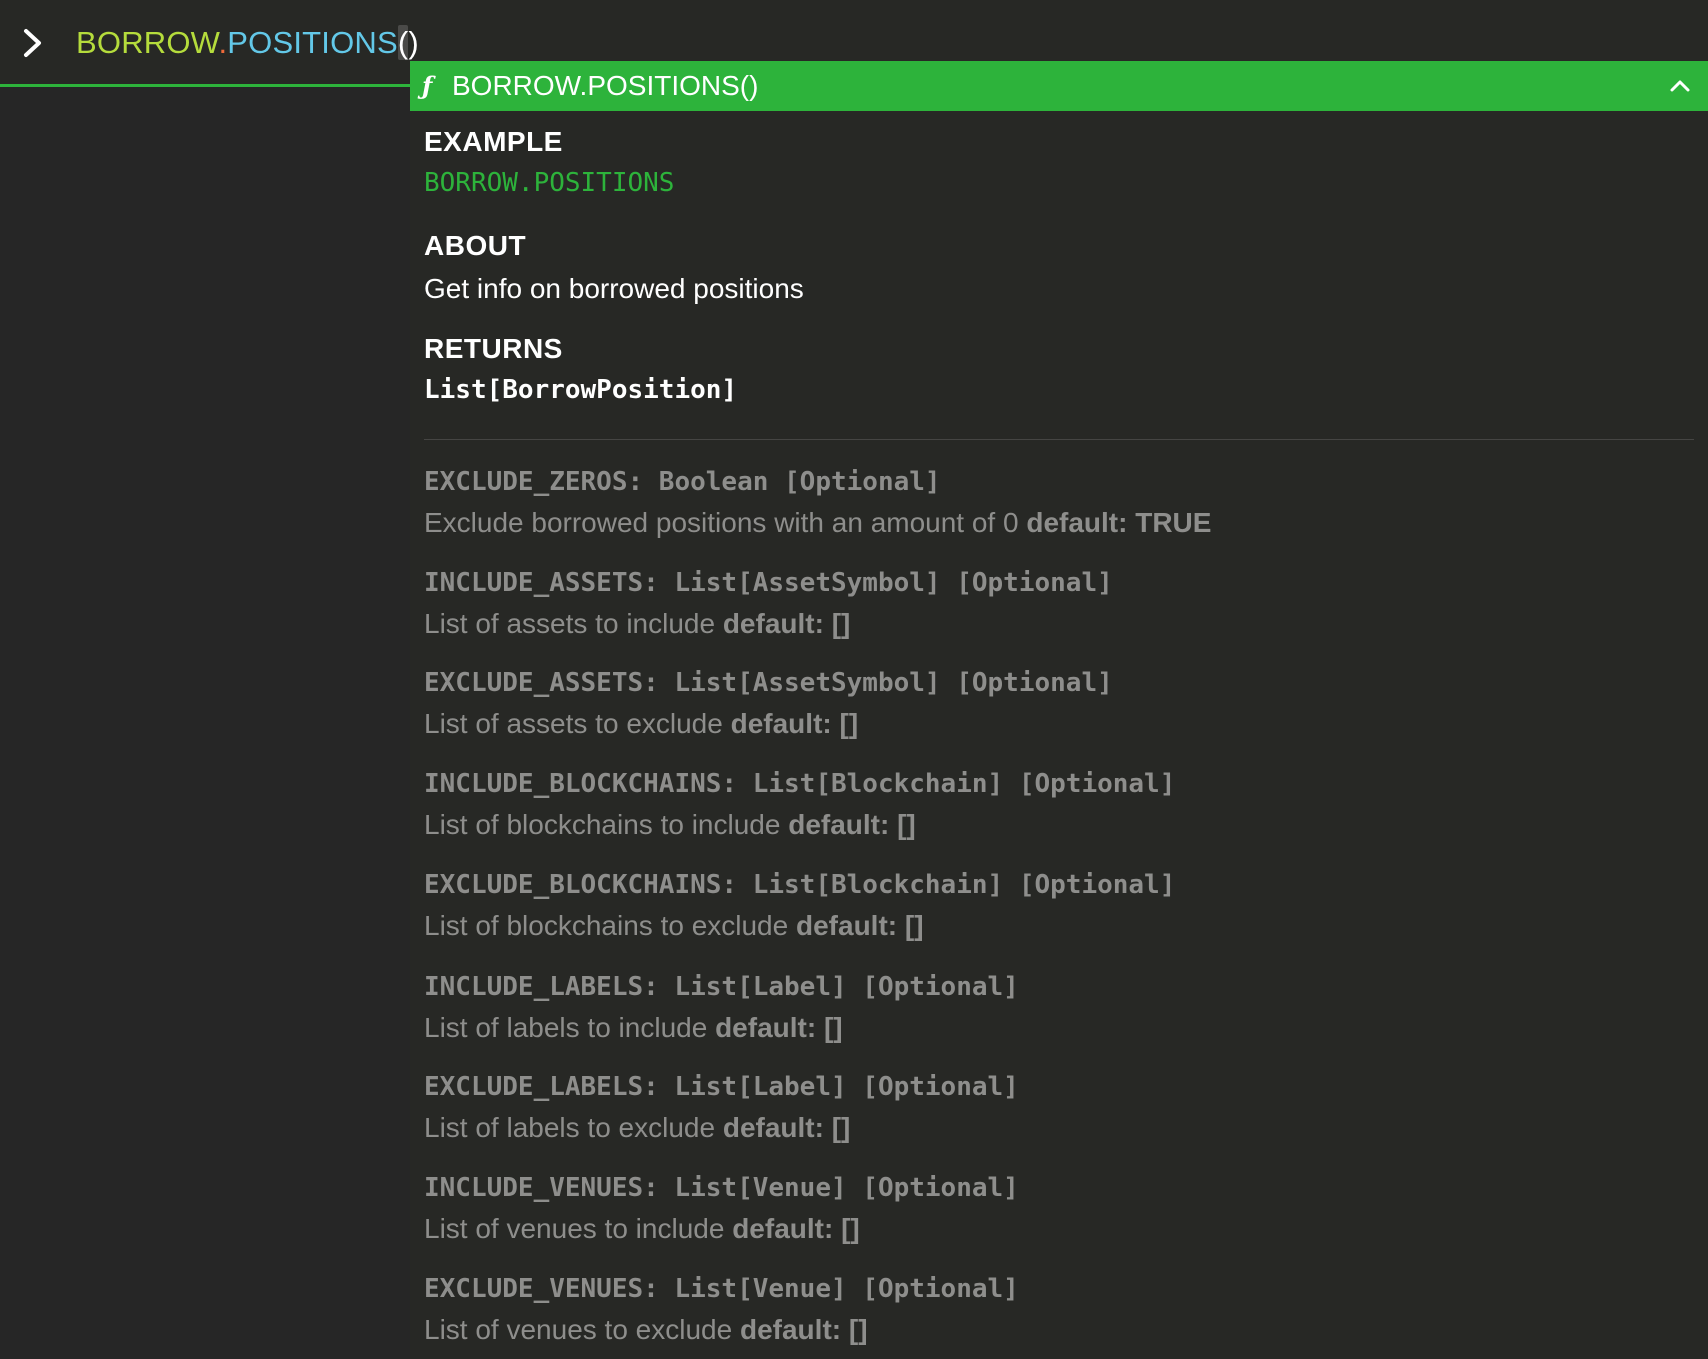 This screenshot has height=1359, width=1708. Describe the element at coordinates (549, 183) in the screenshot. I see `example-code: BORROW.POSITIONS` at that location.